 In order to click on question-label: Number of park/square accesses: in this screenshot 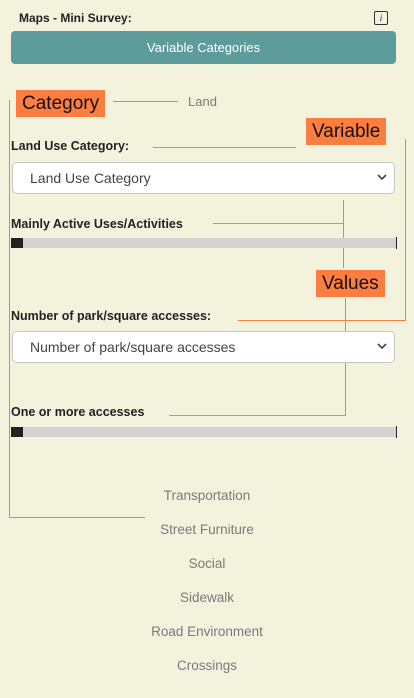, I will do `click(111, 316)`.